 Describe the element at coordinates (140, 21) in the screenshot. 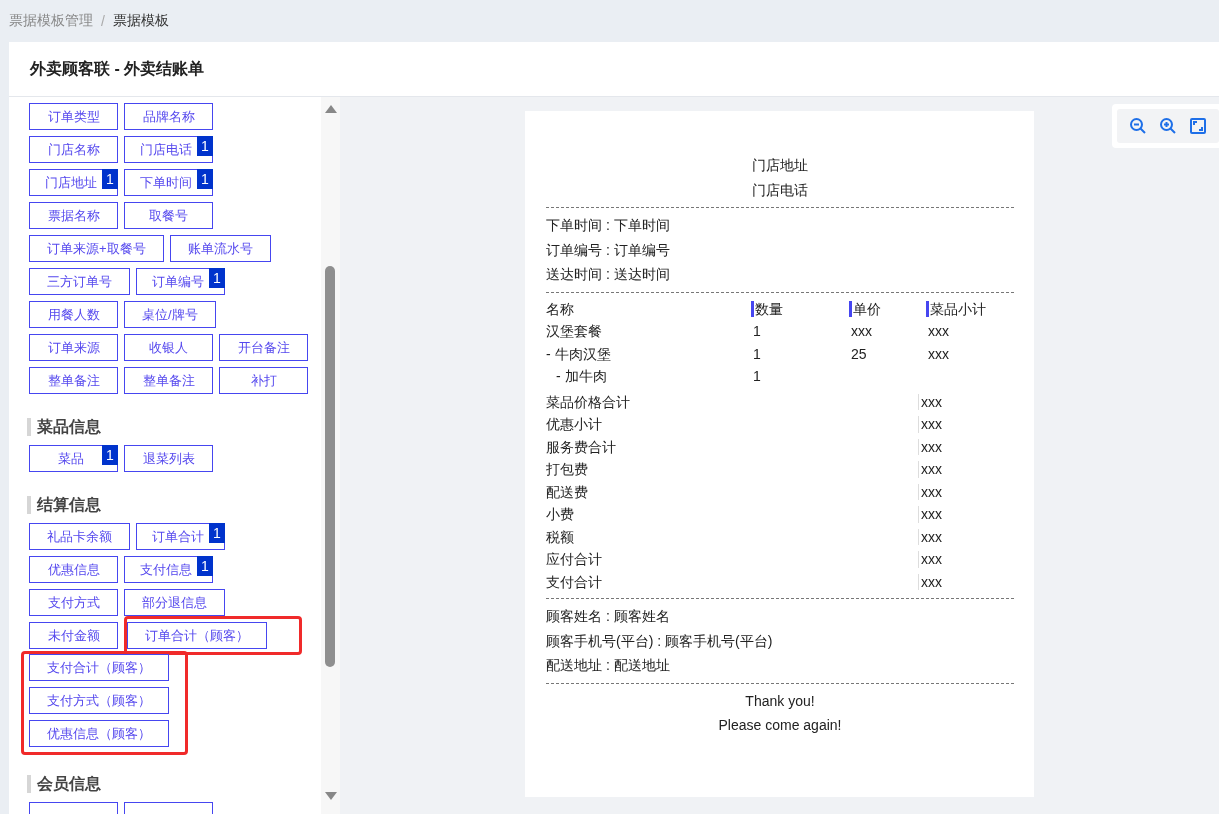

I see `breadcrumb-current: 票据模板` at that location.